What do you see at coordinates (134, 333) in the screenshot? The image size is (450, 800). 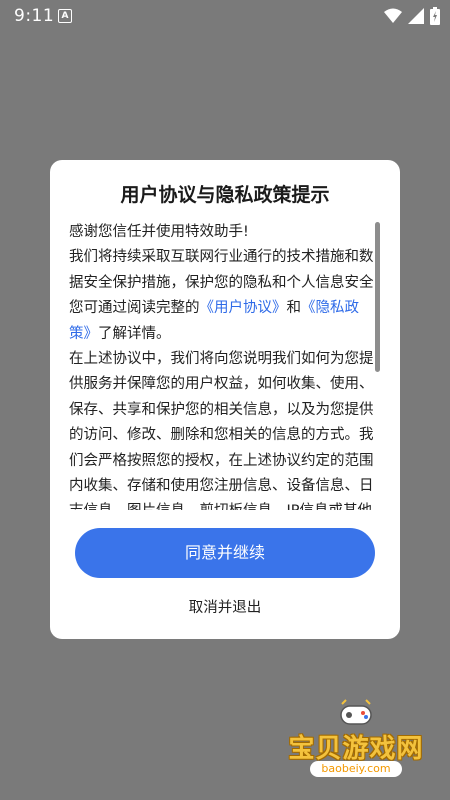 I see `intro-end-text: 了解详情。` at bounding box center [134, 333].